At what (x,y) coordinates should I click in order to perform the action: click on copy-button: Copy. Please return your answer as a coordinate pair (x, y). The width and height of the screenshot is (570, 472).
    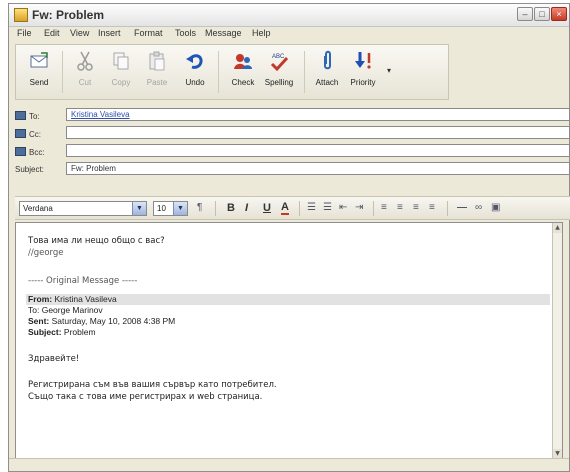
    Looking at the image, I should click on (121, 68).